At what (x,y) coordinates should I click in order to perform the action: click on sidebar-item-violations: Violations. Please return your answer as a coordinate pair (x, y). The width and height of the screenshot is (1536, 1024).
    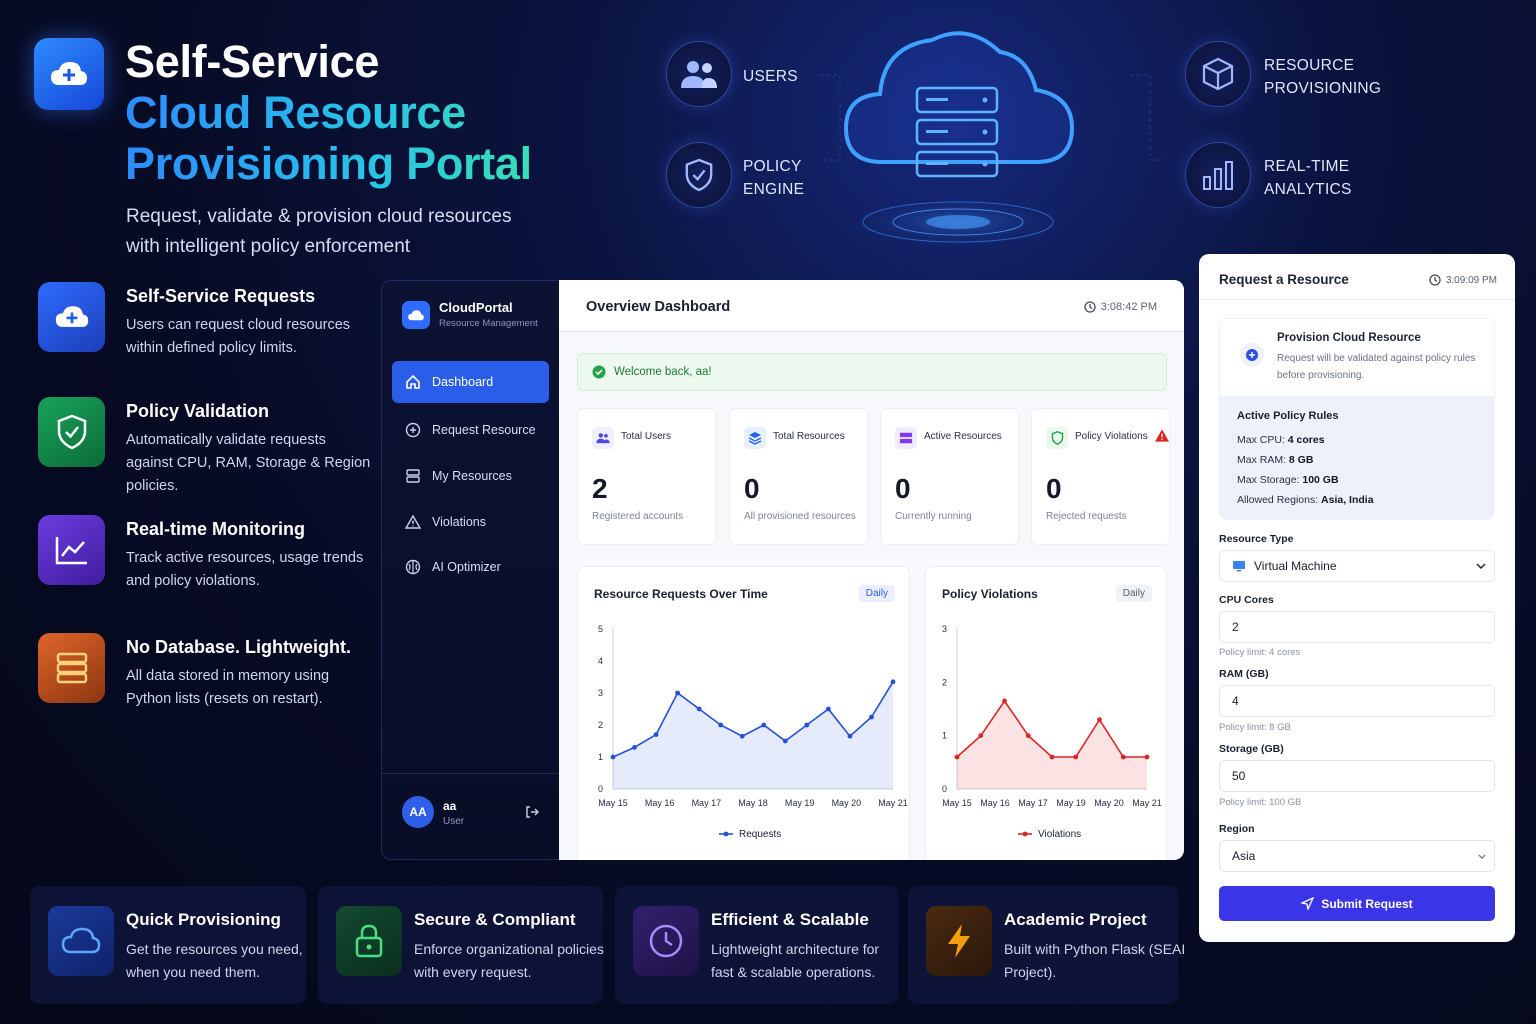
    Looking at the image, I should click on (470, 522).